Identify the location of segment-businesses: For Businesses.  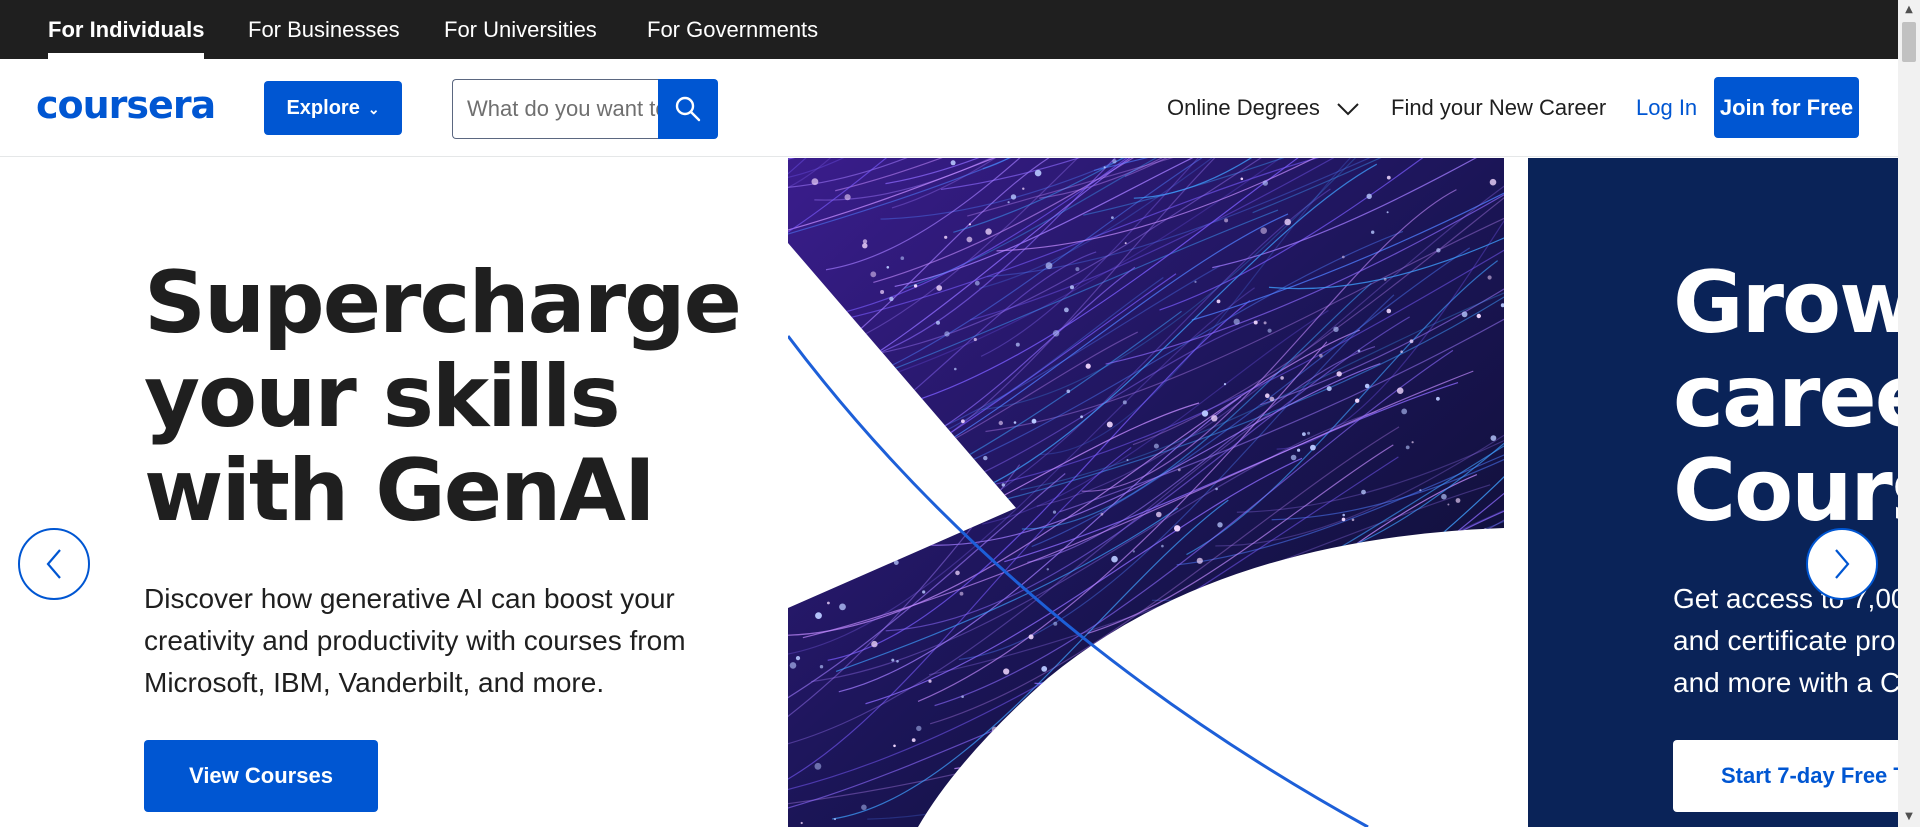
(324, 29).